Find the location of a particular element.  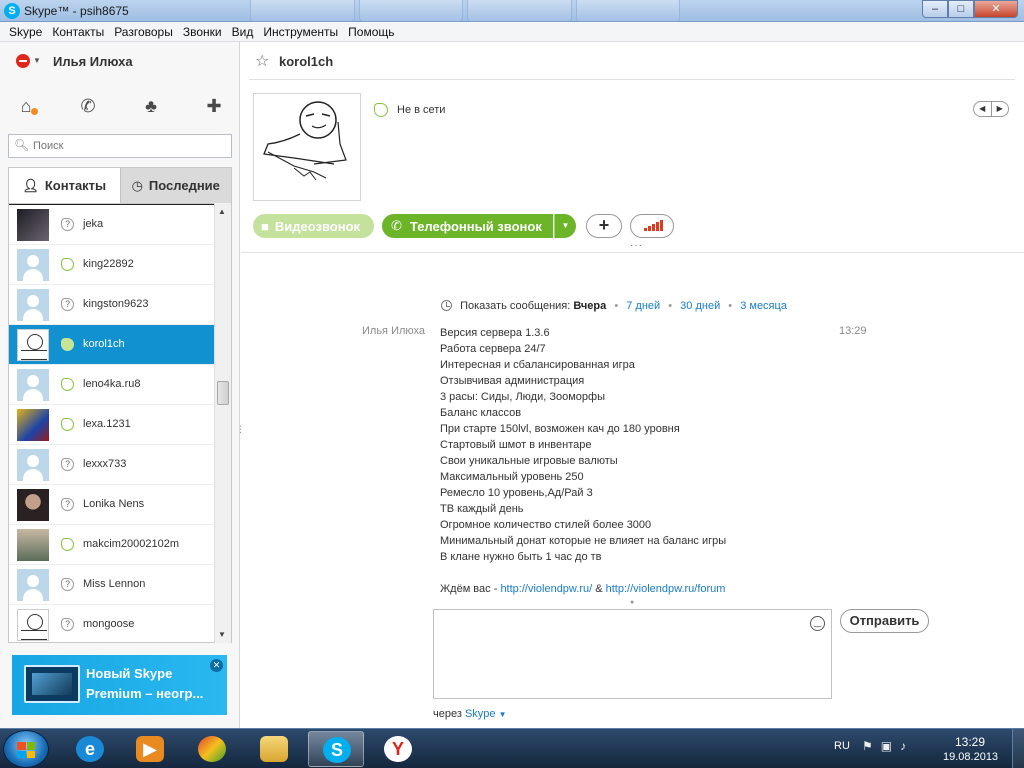

contact-row-selected: korol1ch is located at coordinates (112, 345).